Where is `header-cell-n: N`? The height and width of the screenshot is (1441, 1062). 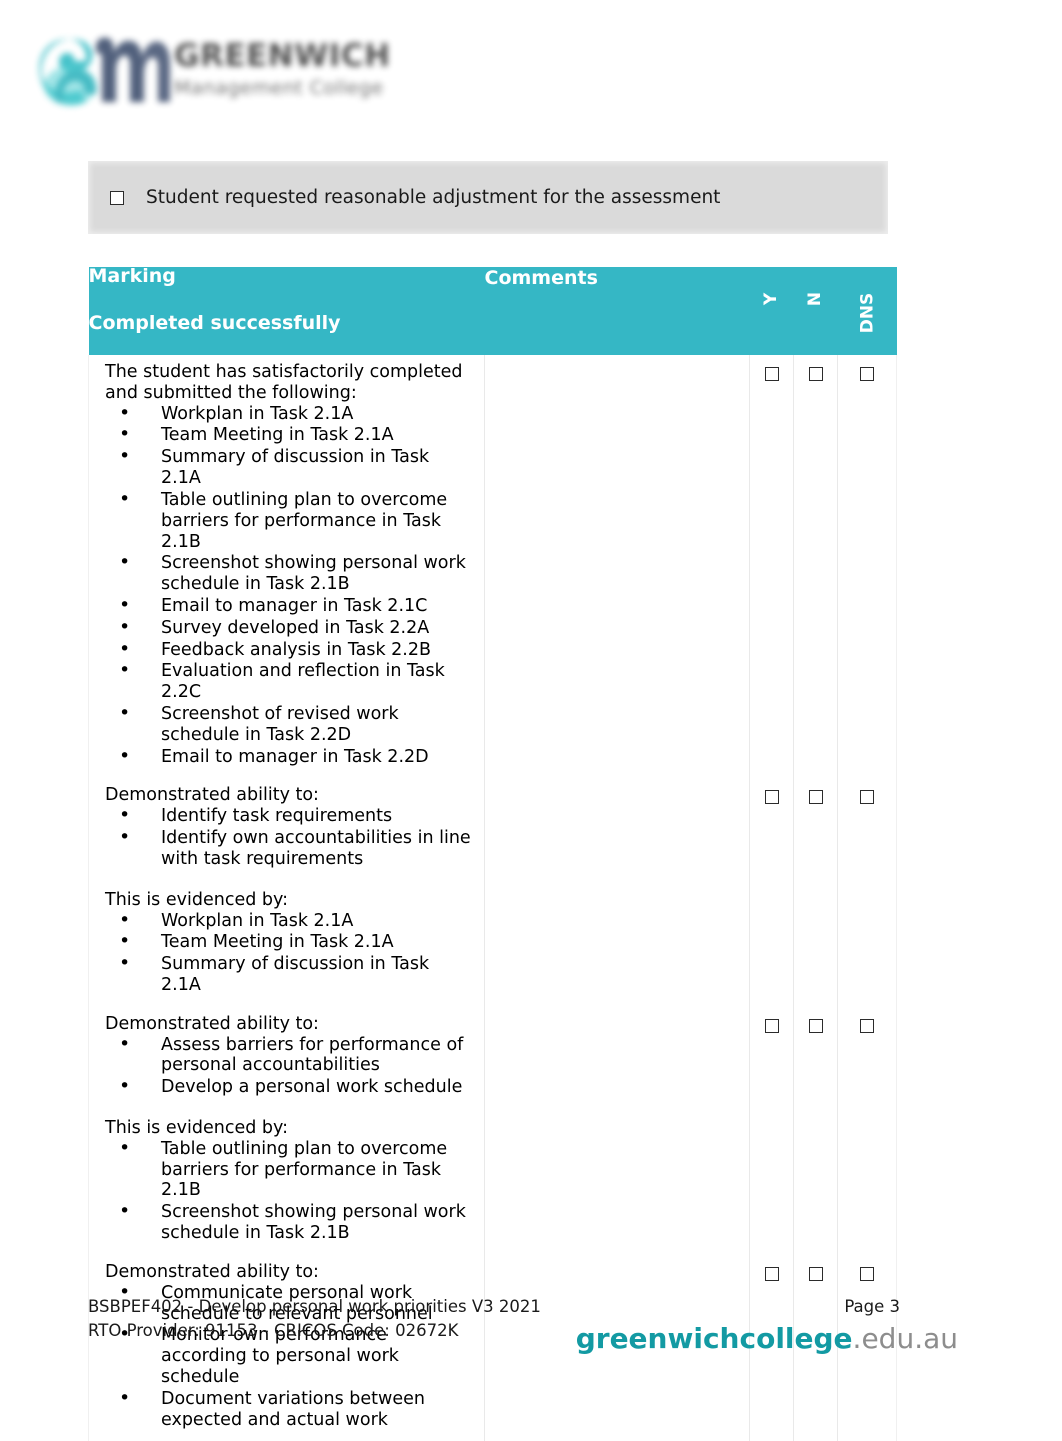 header-cell-n: N is located at coordinates (816, 311).